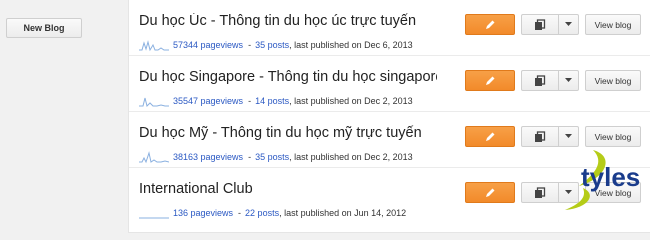 This screenshot has height=240, width=650. Describe the element at coordinates (351, 45) in the screenshot. I see `last-published-text: , last published on Dec 6, 2013` at that location.